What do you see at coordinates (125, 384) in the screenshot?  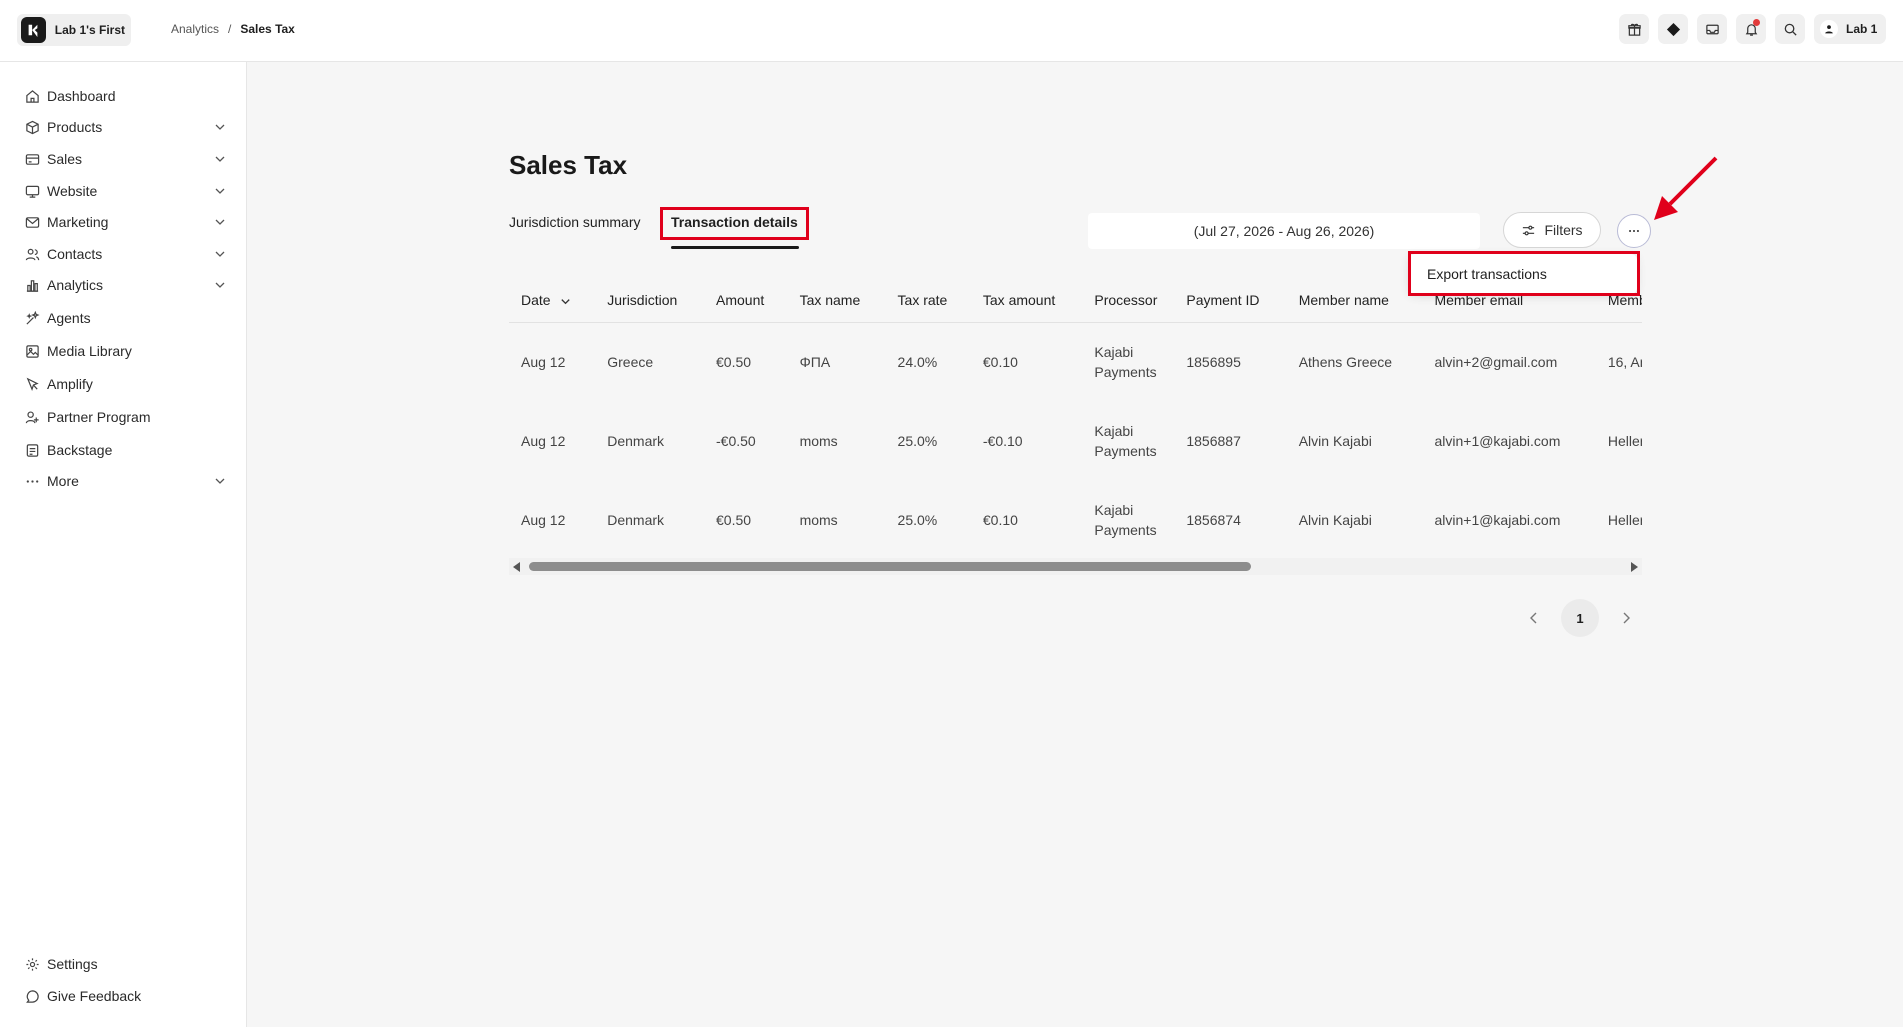 I see `sidebar-item-amplify: Amplify` at bounding box center [125, 384].